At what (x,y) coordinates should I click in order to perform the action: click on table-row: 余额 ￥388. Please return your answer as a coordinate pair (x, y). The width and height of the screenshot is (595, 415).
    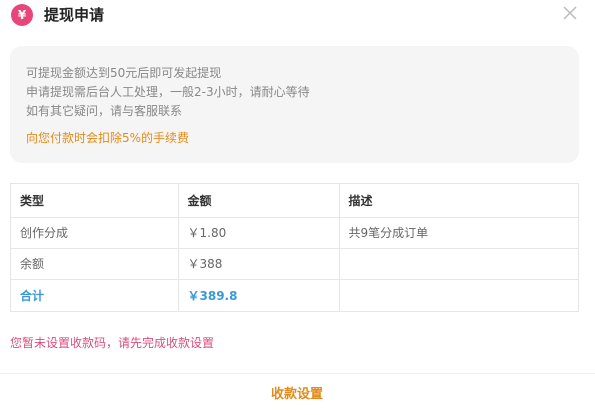
    Looking at the image, I should click on (294, 263).